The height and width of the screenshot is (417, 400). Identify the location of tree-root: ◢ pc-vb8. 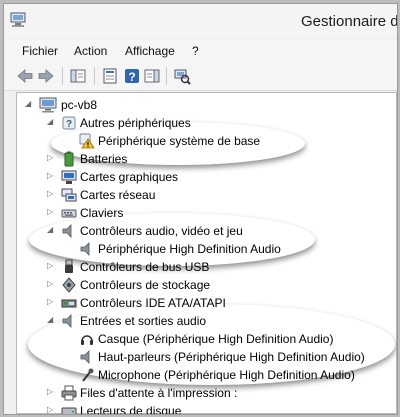
(85, 105).